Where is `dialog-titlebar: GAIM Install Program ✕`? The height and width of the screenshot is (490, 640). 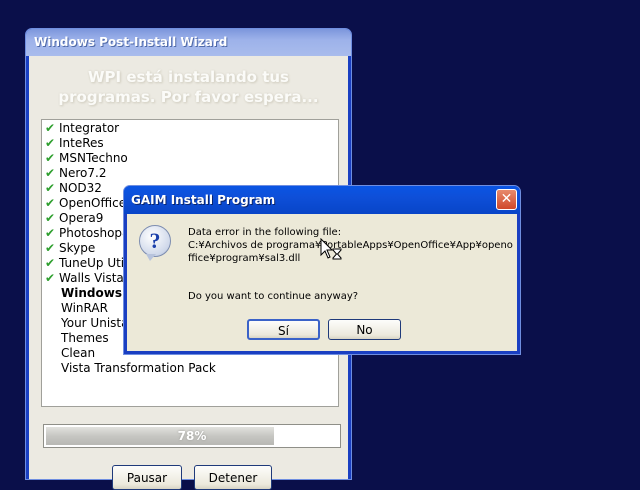 dialog-titlebar: GAIM Install Program ✕ is located at coordinates (322, 200).